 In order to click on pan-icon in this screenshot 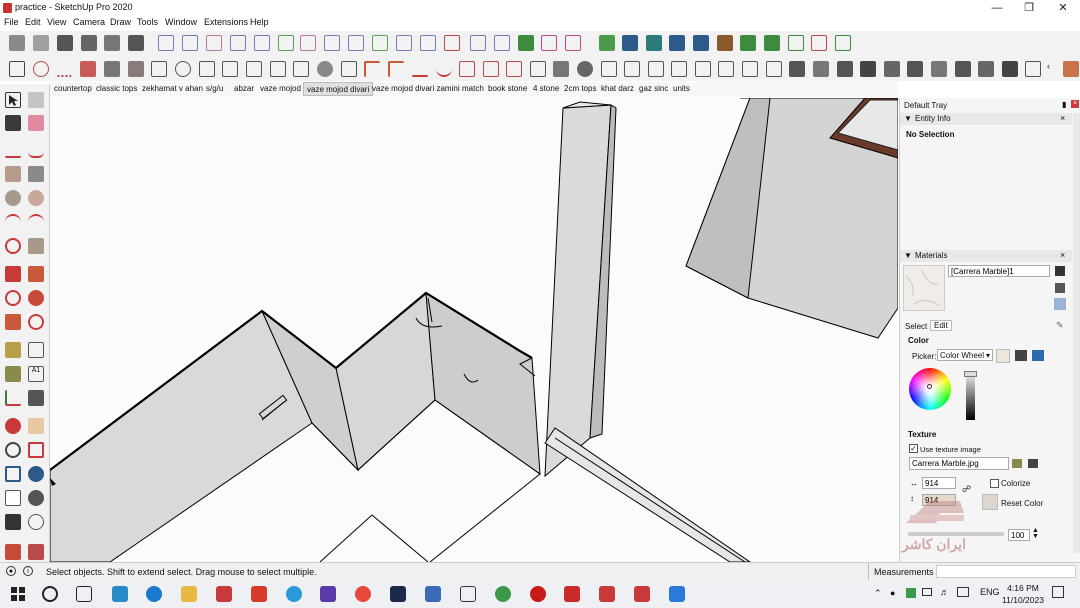, I will do `click(36, 426)`.